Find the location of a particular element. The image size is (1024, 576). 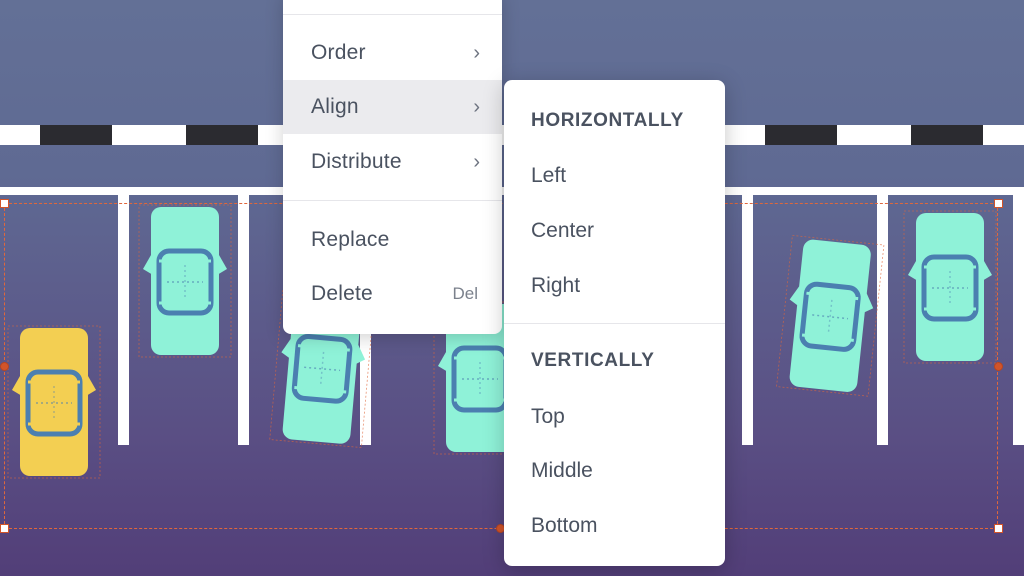

align-bottom-option: Bottom is located at coordinates (564, 526).